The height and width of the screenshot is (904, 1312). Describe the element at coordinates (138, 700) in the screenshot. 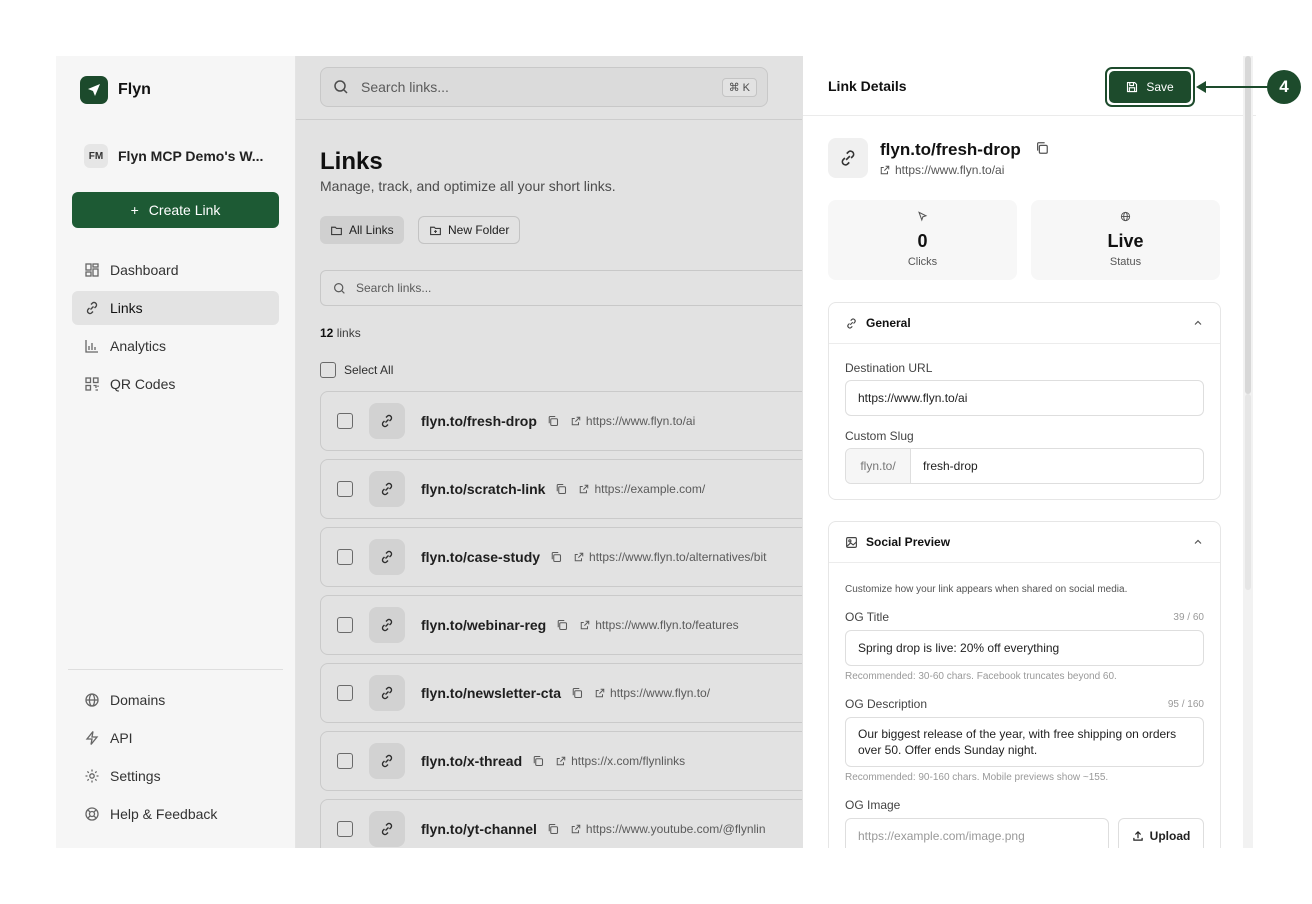

I see `sidebar-item-label: Domains` at that location.